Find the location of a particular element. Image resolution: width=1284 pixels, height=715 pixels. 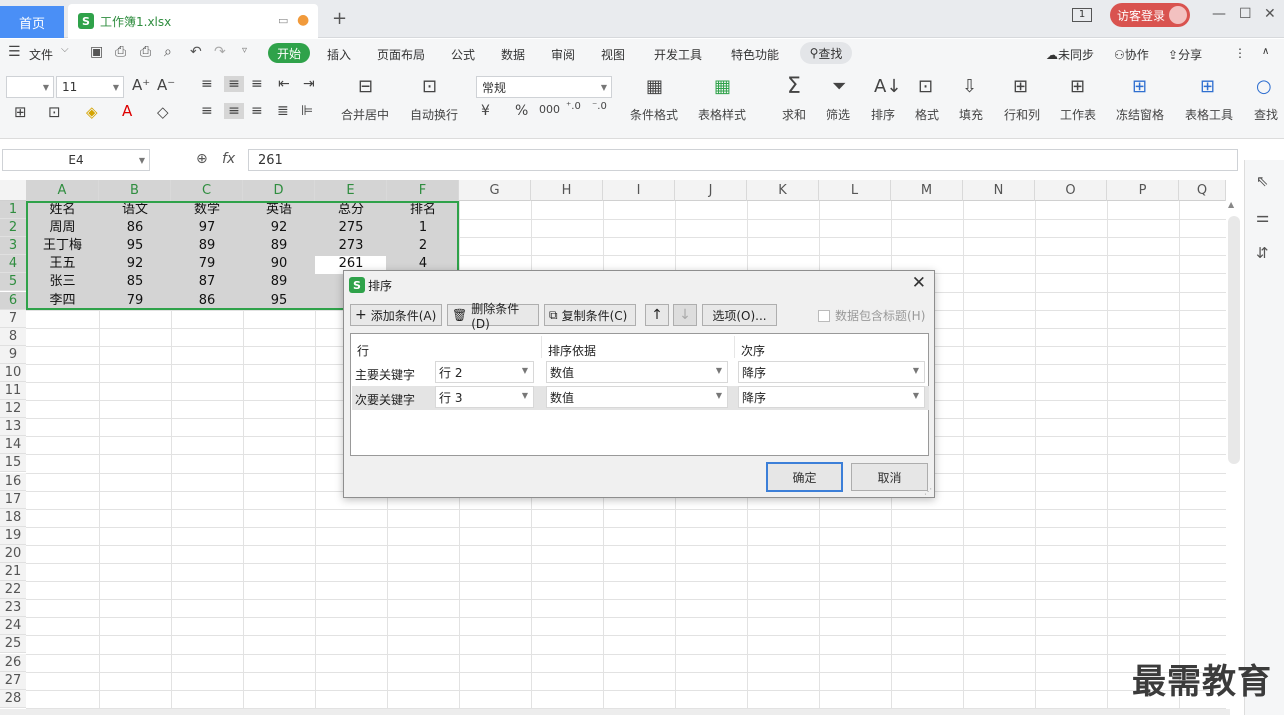

conditional-format-button: 条件格式 is located at coordinates (654, 114).